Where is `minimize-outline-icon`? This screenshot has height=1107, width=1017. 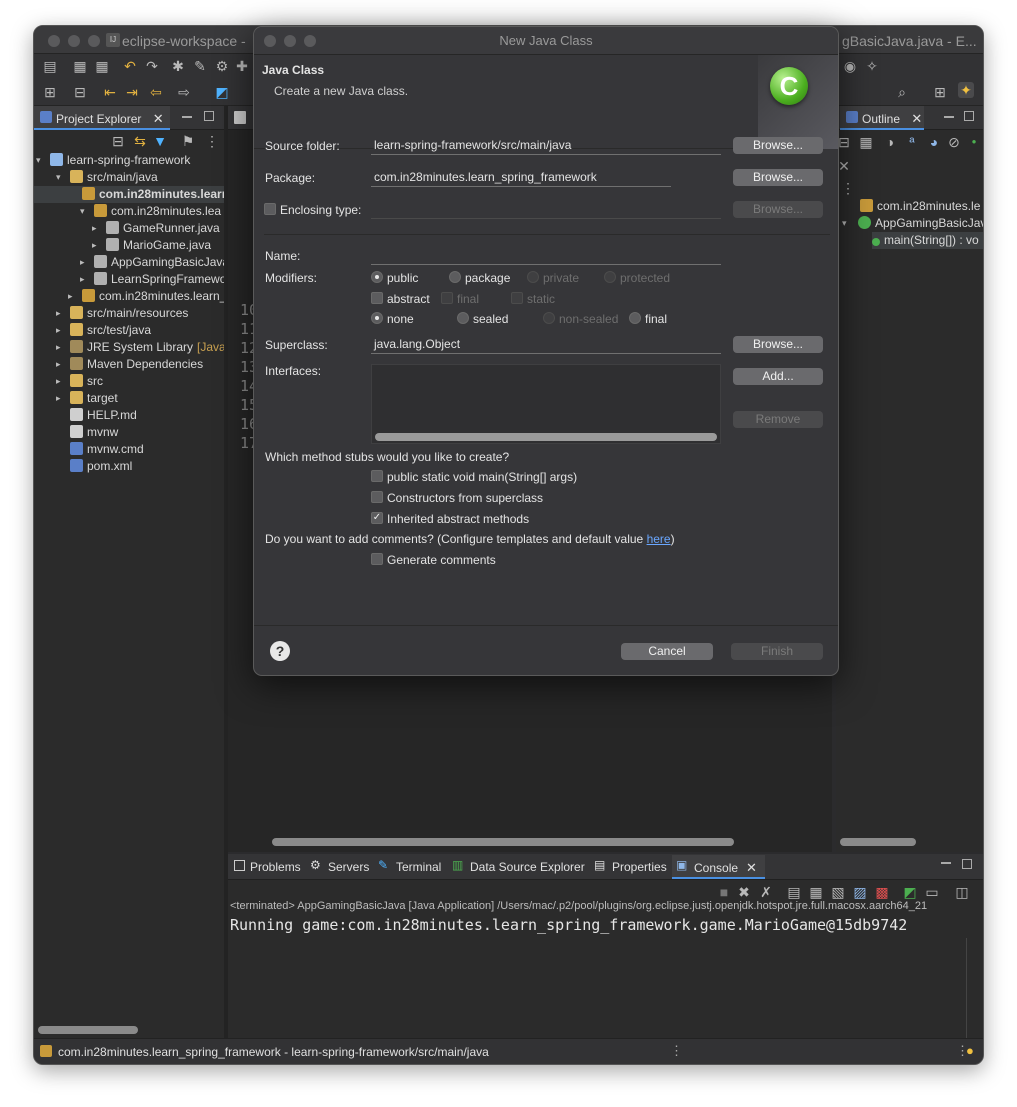 minimize-outline-icon is located at coordinates (949, 117).